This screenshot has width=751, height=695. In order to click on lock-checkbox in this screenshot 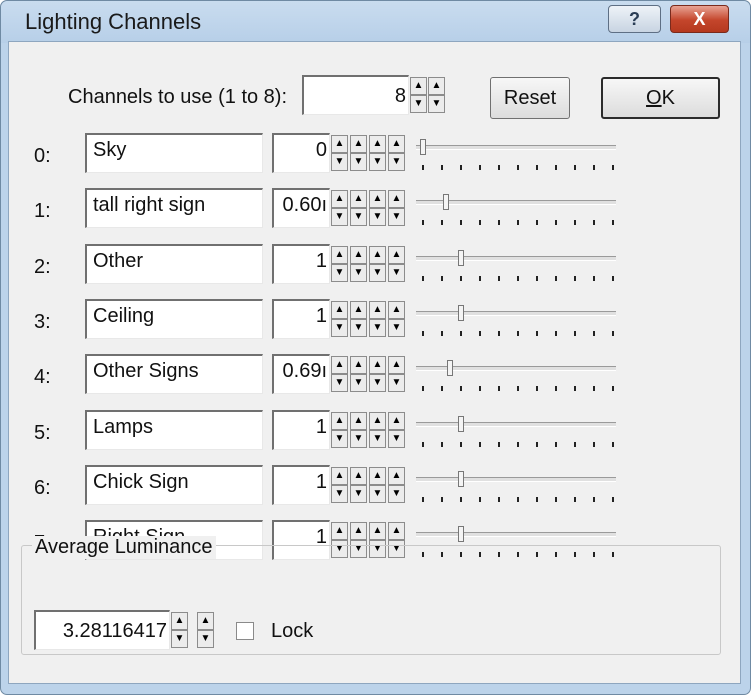, I will do `click(245, 631)`.